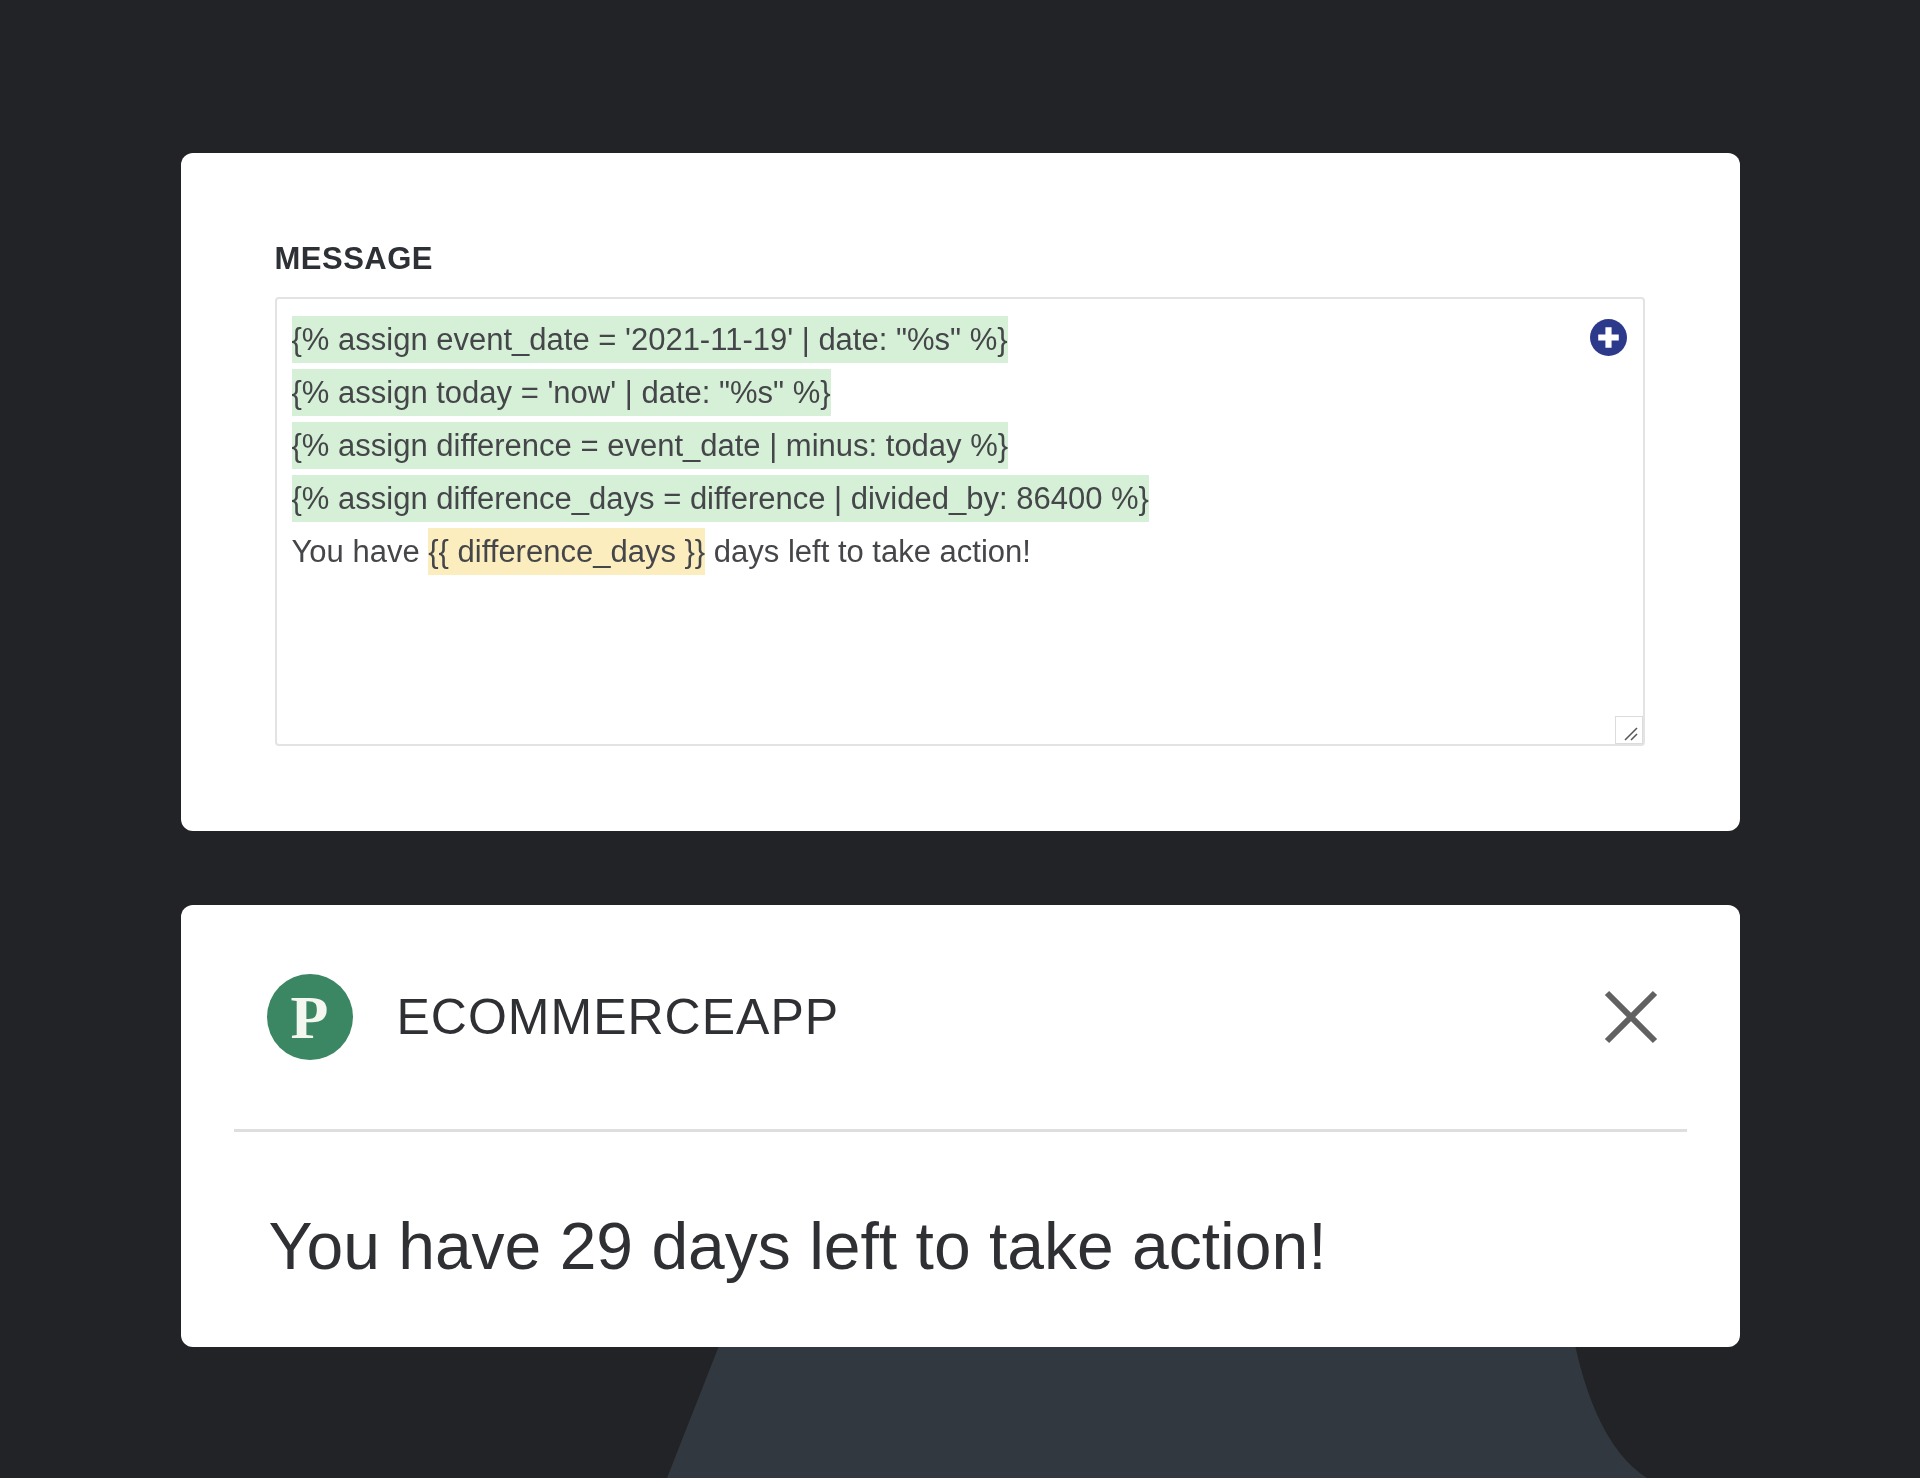 This screenshot has height=1478, width=1920. Describe the element at coordinates (1628, 730) in the screenshot. I see `resize-handle-icon` at that location.